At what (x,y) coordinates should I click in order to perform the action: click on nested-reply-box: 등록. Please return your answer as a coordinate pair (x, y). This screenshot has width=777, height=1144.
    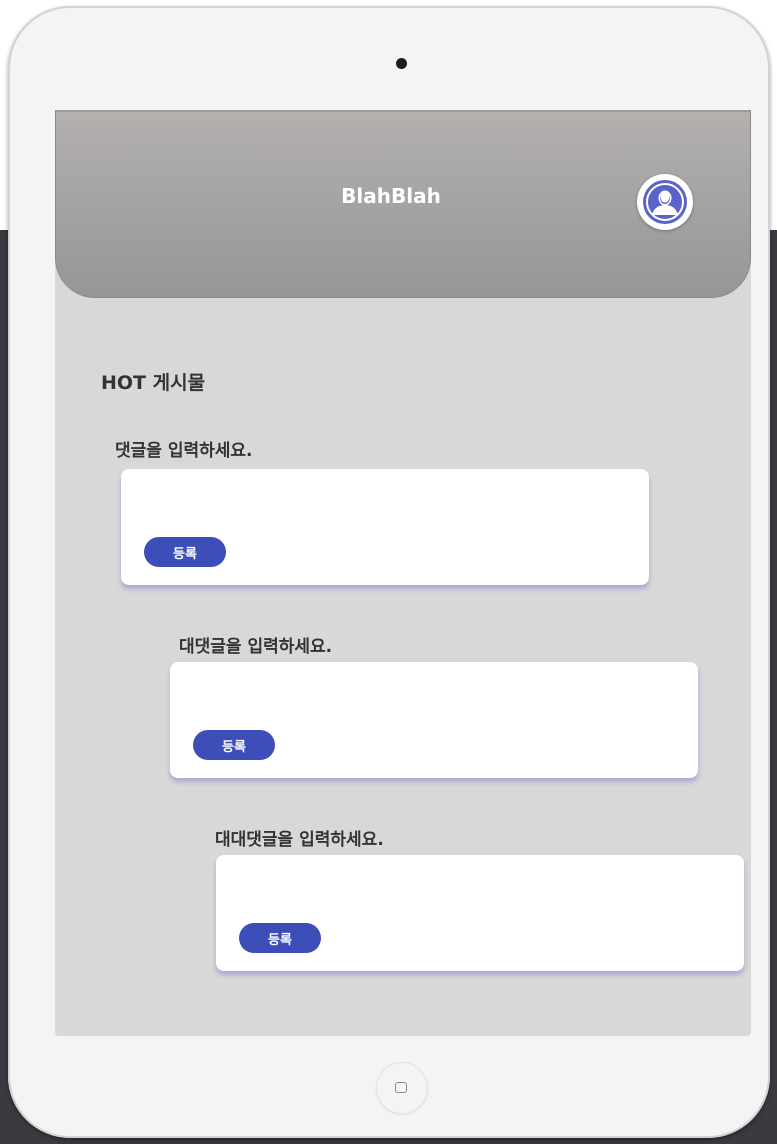
    Looking at the image, I should click on (480, 913).